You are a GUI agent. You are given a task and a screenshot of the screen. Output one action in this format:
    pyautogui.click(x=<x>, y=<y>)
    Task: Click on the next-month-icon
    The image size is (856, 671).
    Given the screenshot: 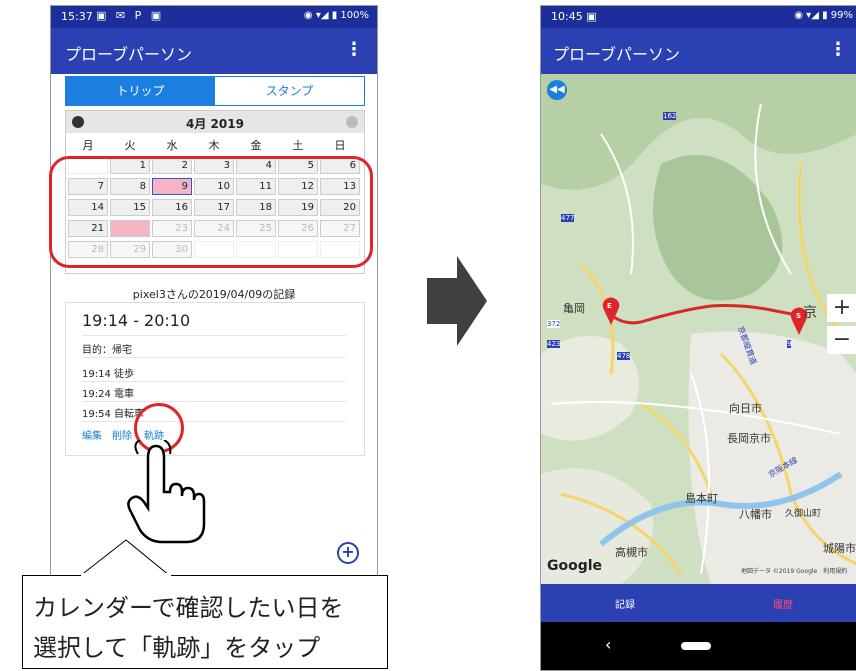 What is the action you would take?
    pyautogui.click(x=352, y=122)
    